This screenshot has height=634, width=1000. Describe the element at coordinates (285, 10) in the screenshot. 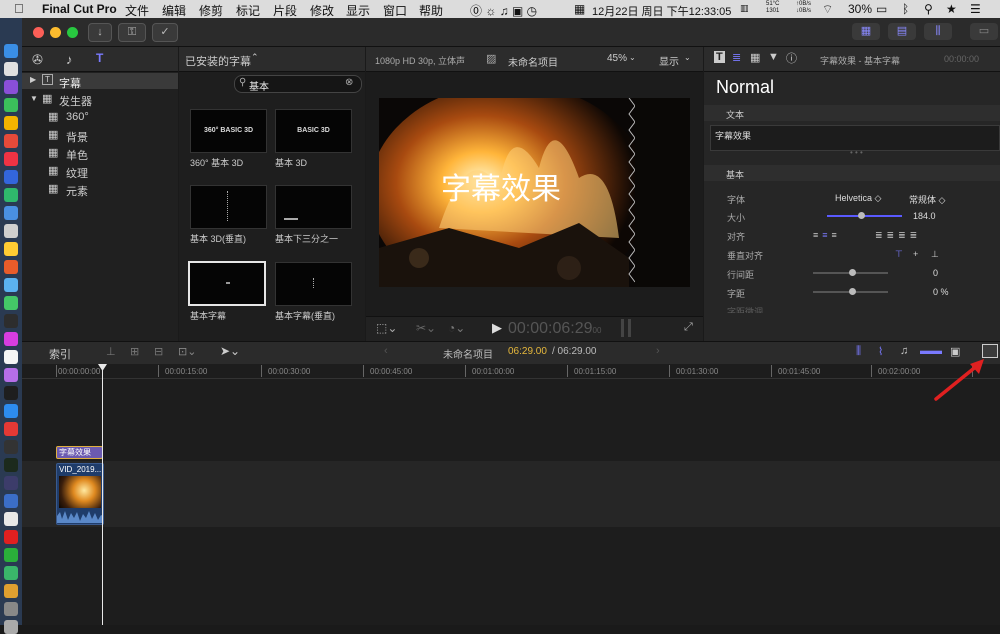

I see `menu-clip: 片段` at that location.